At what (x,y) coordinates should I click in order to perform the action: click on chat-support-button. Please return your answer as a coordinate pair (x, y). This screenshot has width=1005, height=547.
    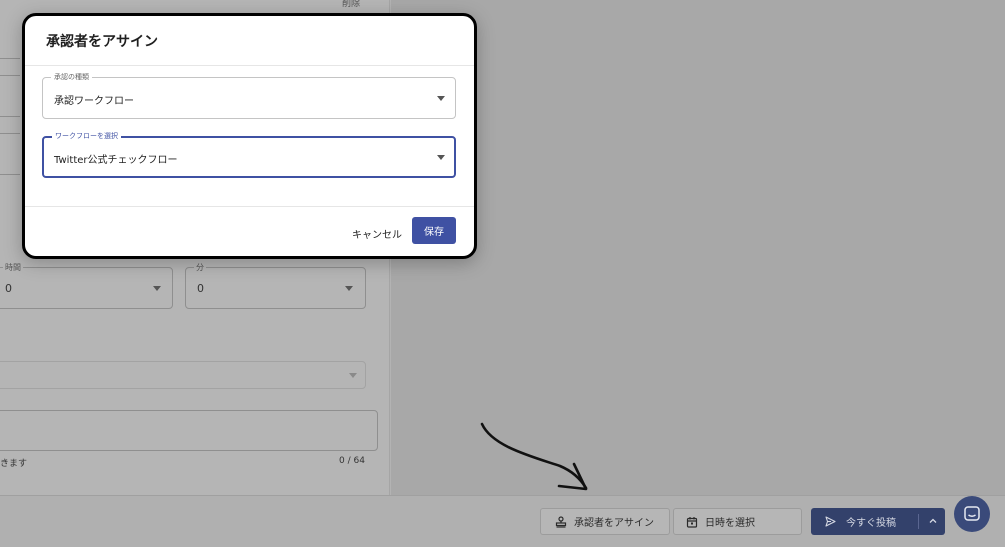
    Looking at the image, I should click on (972, 514).